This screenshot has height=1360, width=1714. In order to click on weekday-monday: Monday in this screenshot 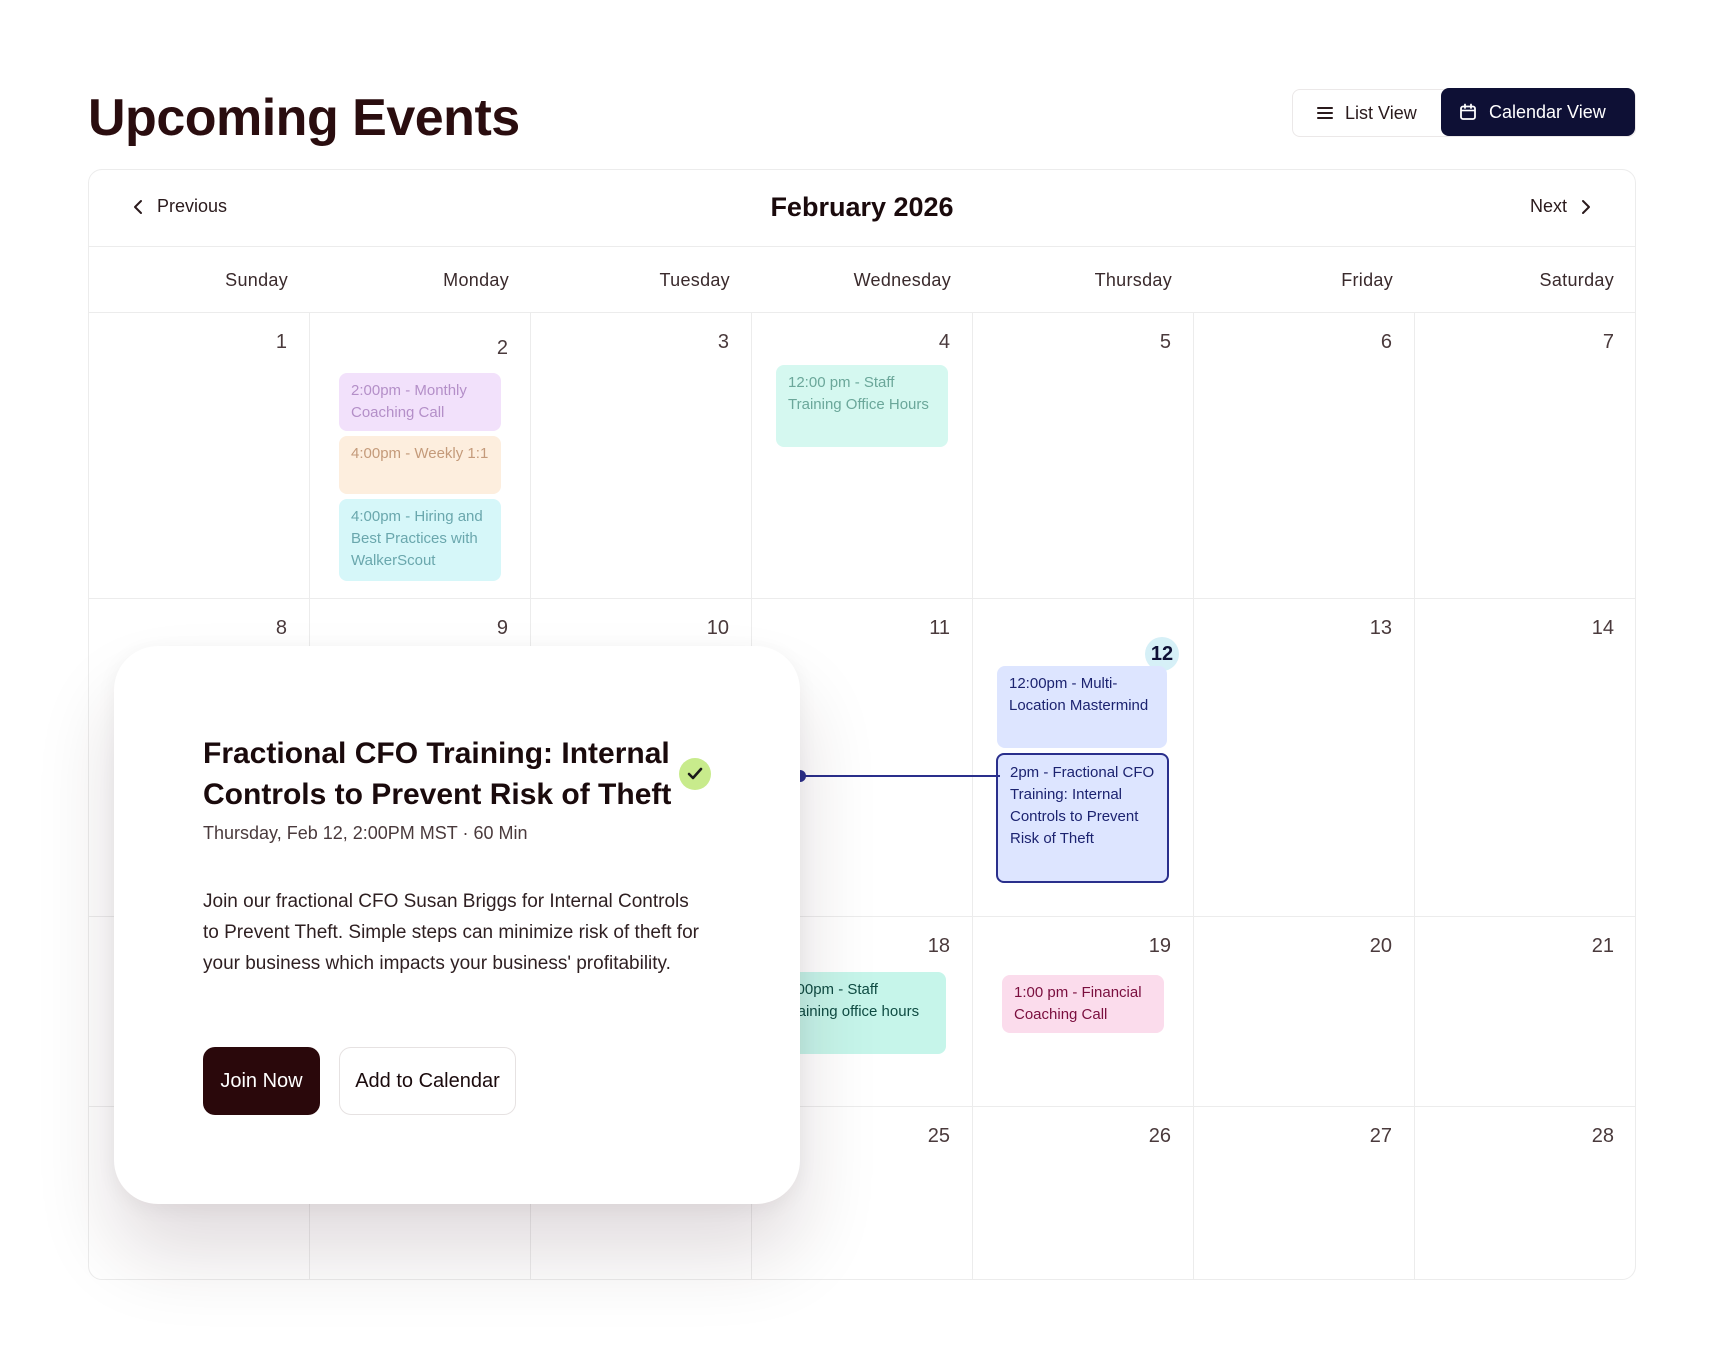, I will do `click(476, 280)`.